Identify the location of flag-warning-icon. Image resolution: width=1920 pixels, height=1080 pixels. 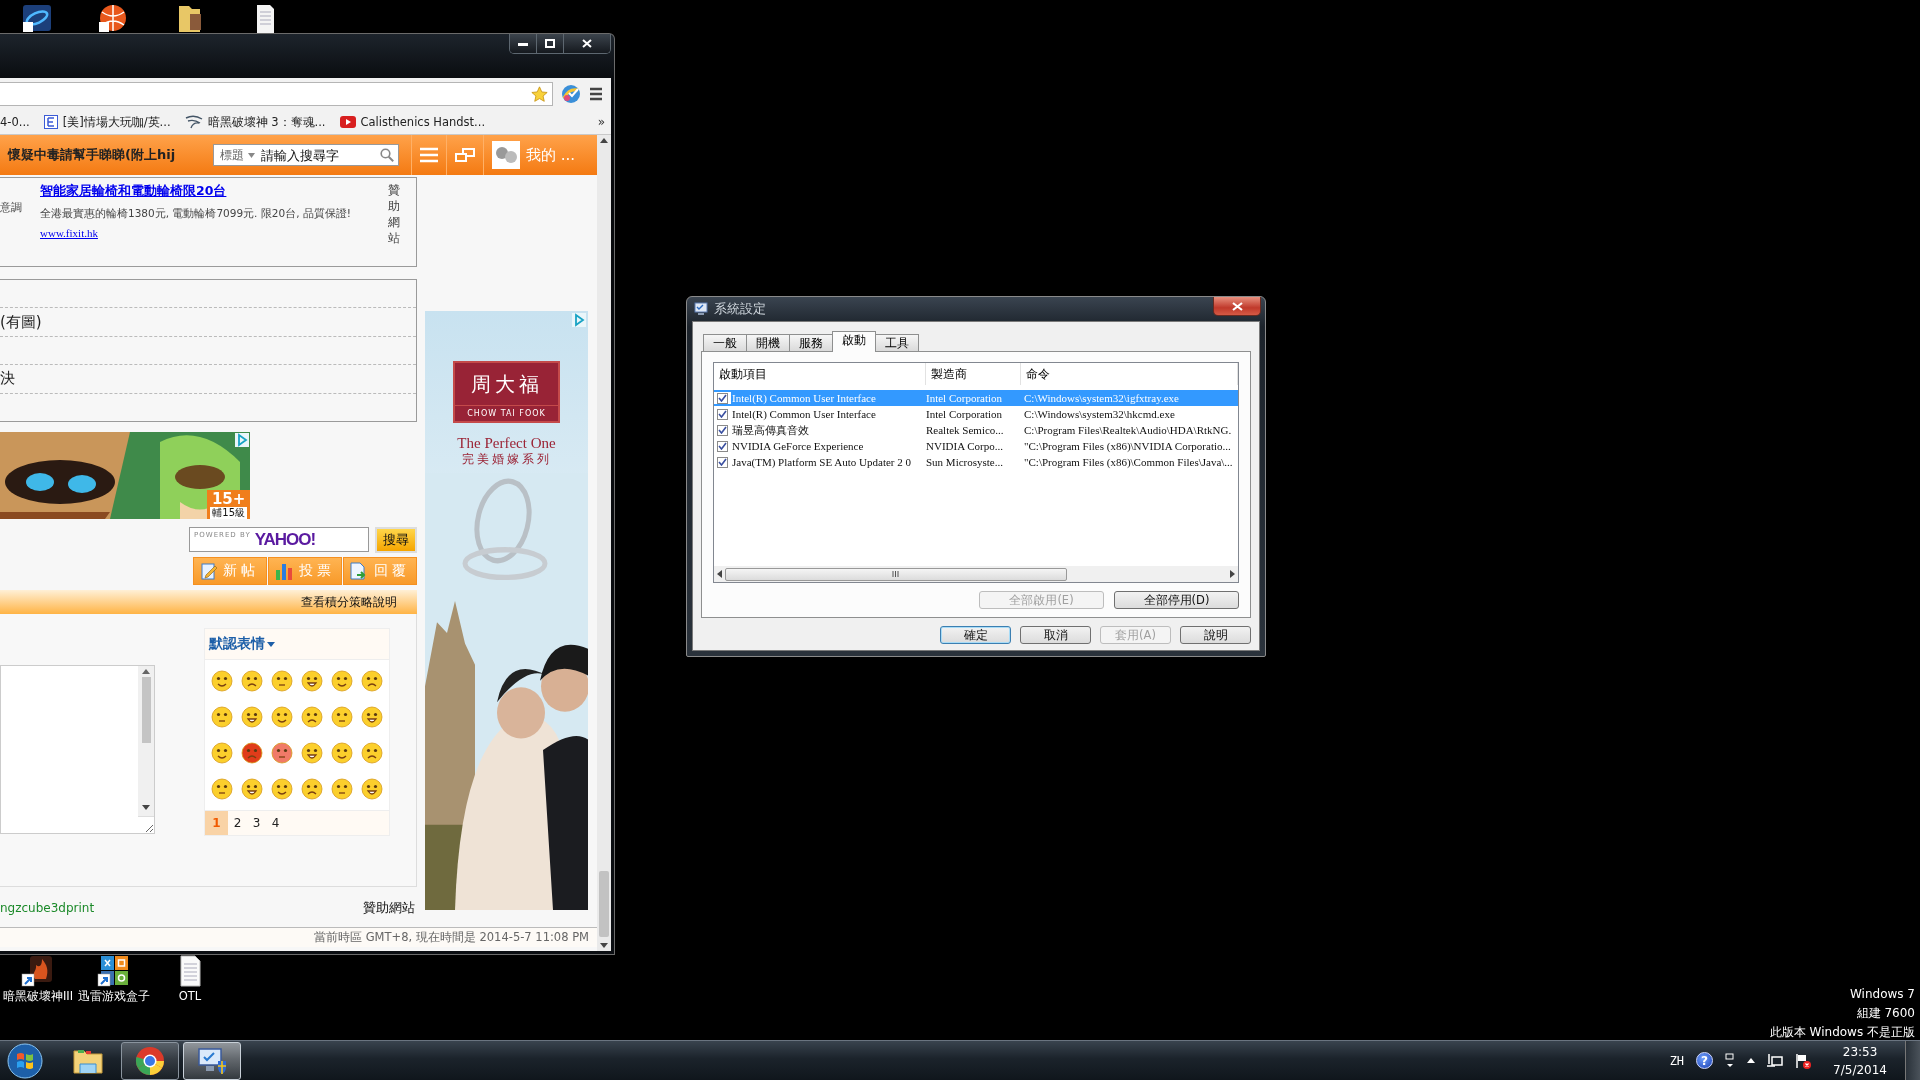
(1803, 1060).